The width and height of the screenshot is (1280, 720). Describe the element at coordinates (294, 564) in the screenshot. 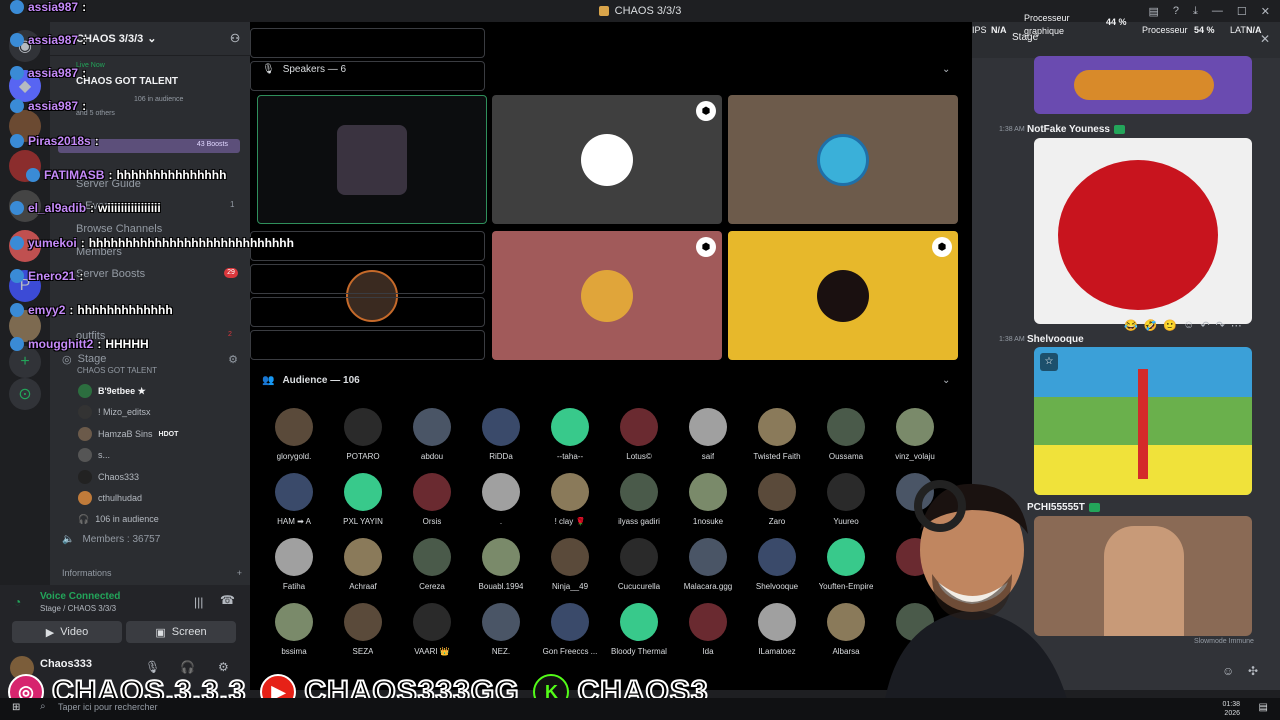

I see `audience-member: Fatiha` at that location.